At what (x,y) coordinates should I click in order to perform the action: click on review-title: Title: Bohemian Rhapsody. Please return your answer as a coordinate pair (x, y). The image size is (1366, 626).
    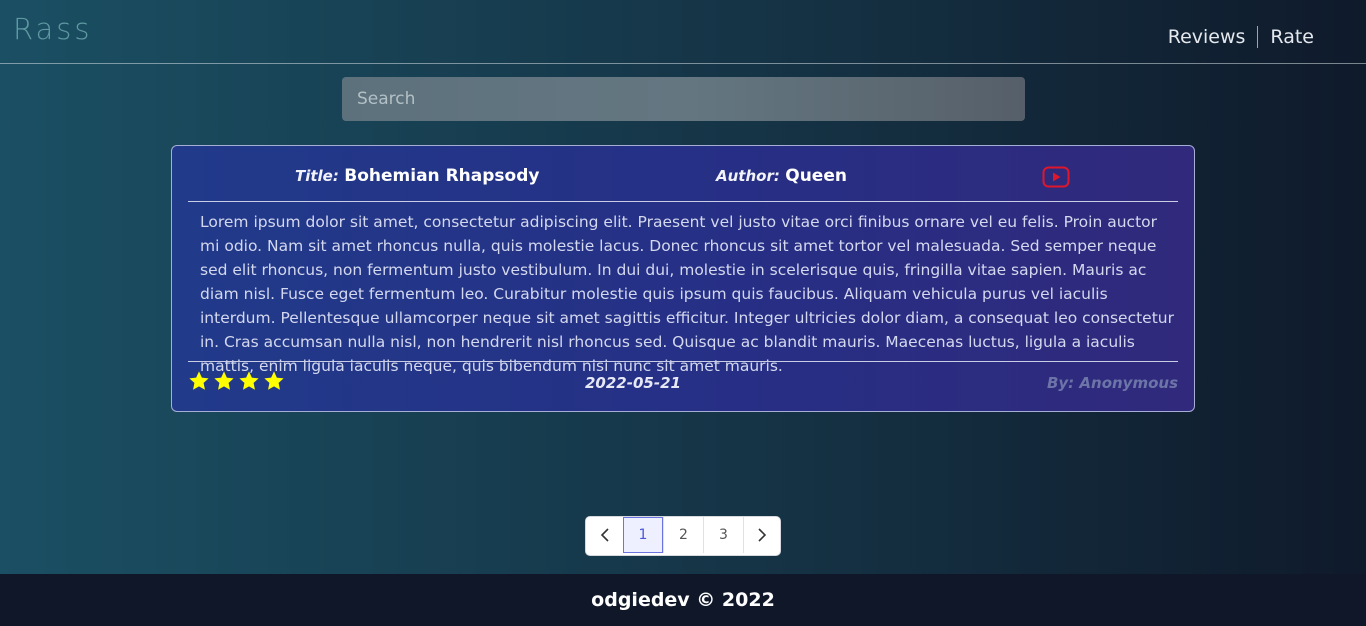
    Looking at the image, I should click on (417, 176).